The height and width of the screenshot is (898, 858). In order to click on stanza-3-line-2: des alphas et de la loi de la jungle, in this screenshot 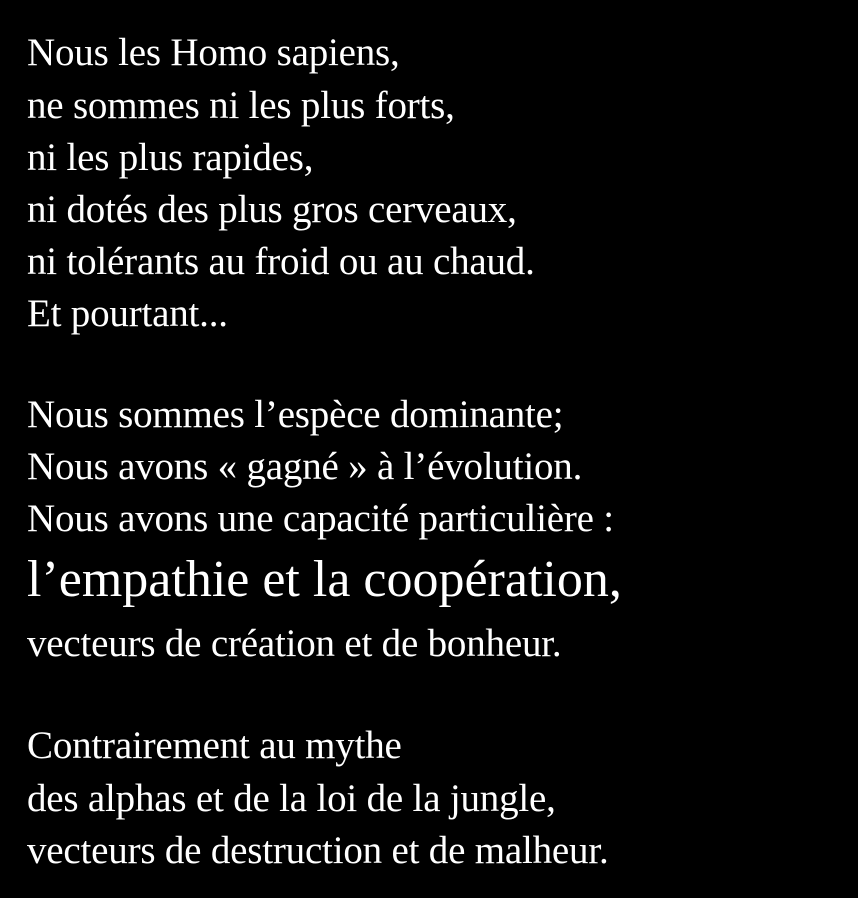, I will do `click(291, 798)`.